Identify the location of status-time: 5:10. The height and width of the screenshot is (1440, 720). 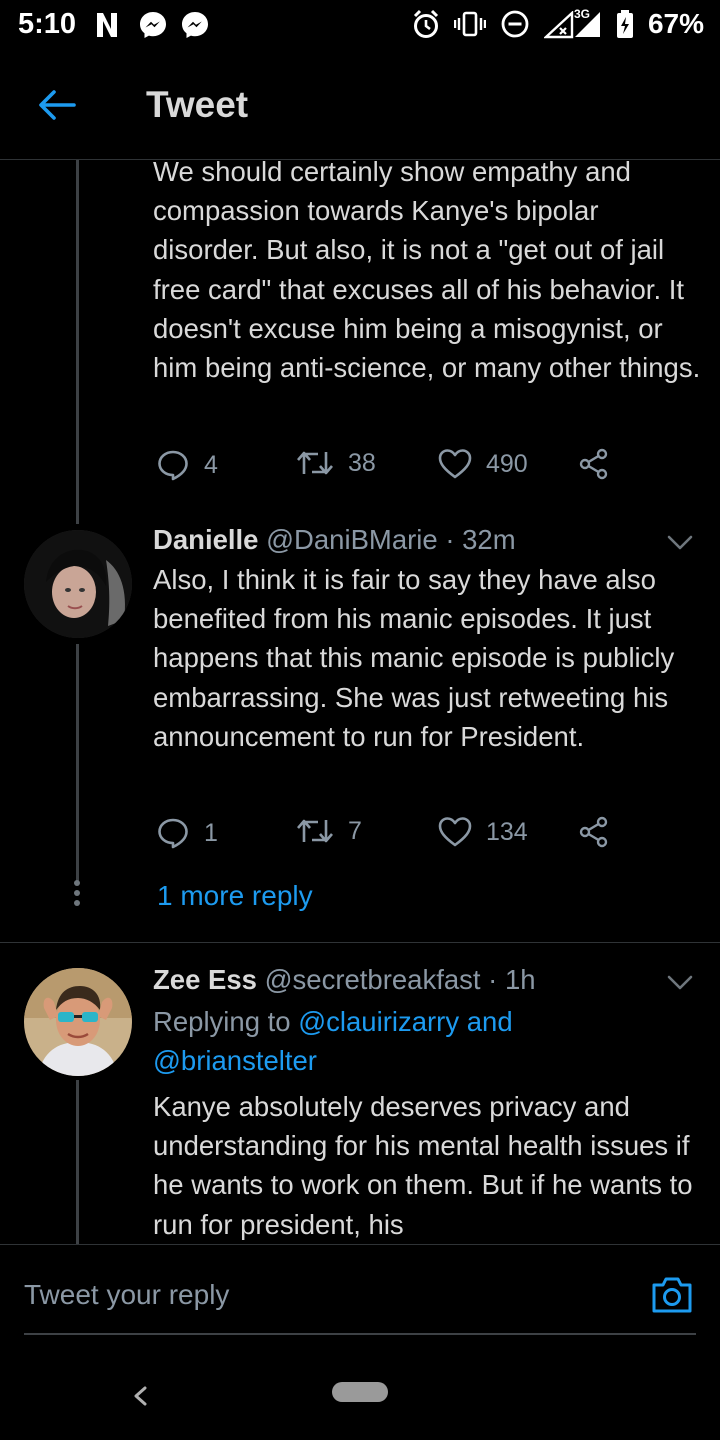
(47, 24).